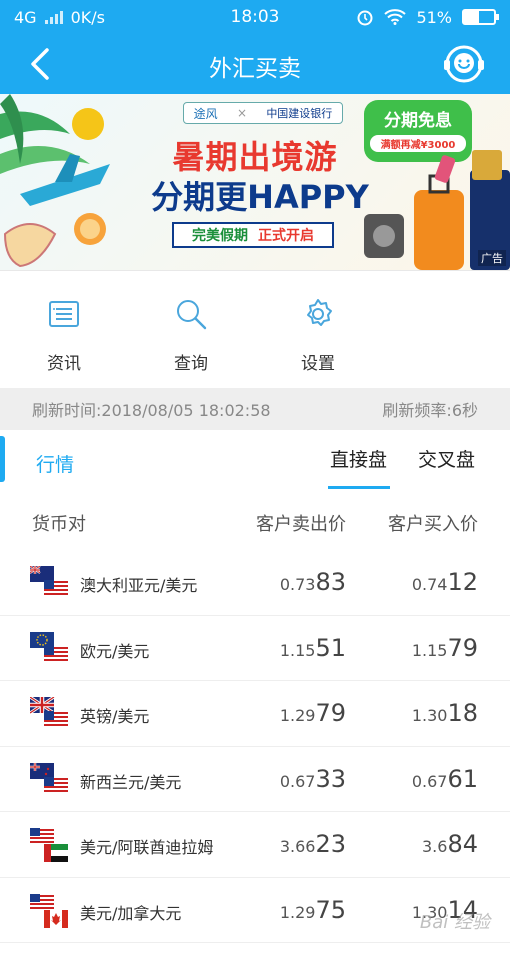  I want to click on shortcut-news-label: 资讯, so click(64, 364).